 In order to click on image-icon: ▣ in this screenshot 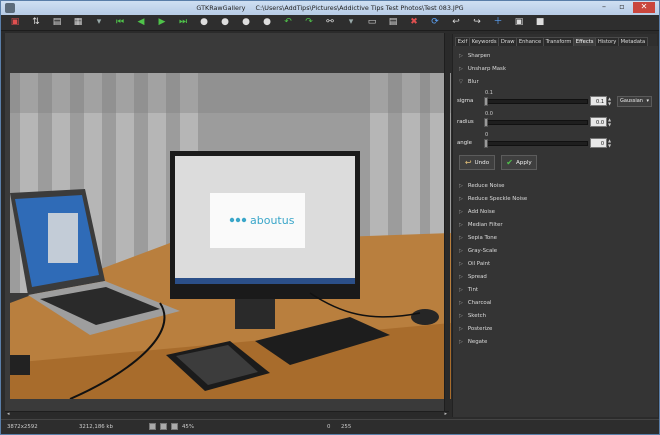, I will do `click(519, 22)`.